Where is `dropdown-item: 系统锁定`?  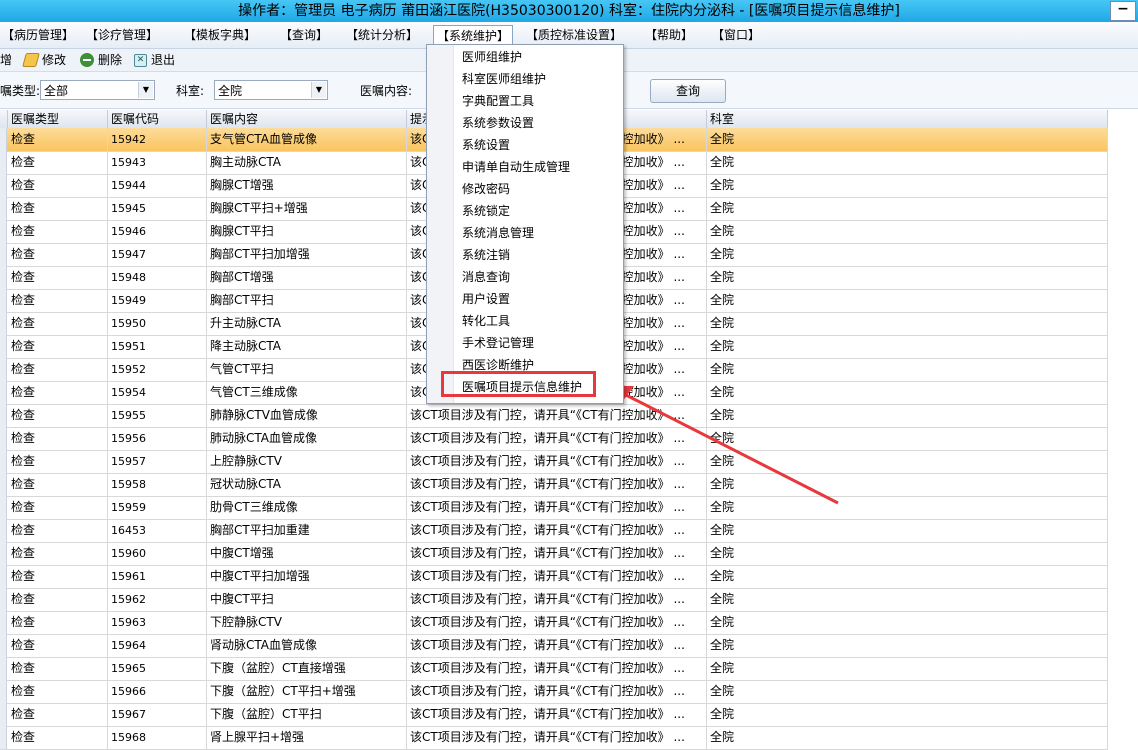
dropdown-item: 系统锁定 is located at coordinates (486, 211).